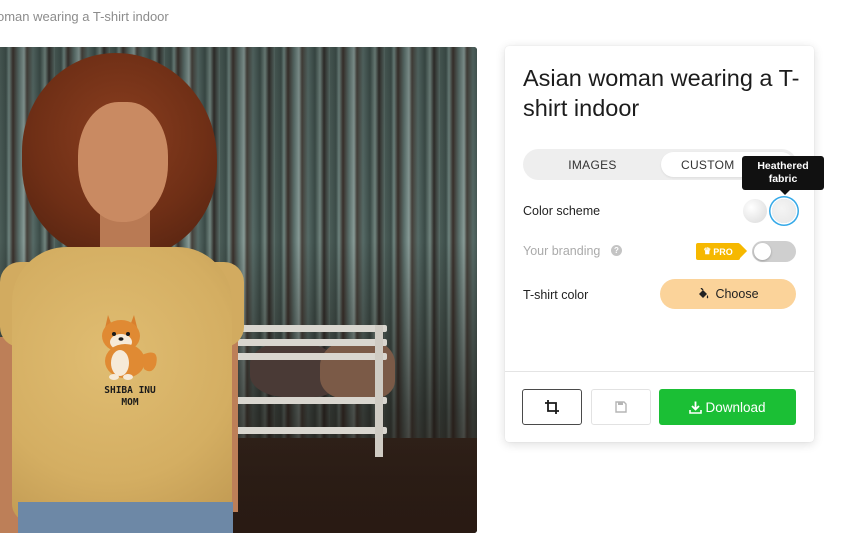 This screenshot has width=850, height=548. Describe the element at coordinates (84, 16) in the screenshot. I see `breadcrumb: oman wearing a T-shirt indoor` at that location.